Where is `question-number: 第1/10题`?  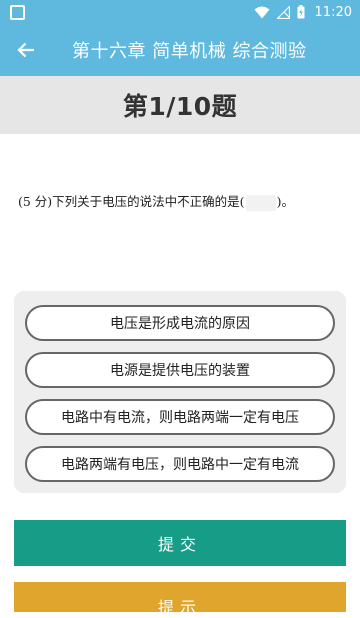 question-number: 第1/10题 is located at coordinates (180, 106).